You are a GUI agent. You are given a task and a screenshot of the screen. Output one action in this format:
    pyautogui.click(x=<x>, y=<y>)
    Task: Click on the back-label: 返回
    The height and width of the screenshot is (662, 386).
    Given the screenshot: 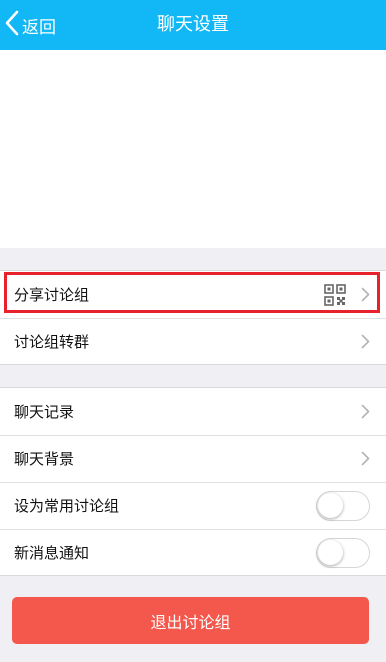 What is the action you would take?
    pyautogui.click(x=39, y=27)
    